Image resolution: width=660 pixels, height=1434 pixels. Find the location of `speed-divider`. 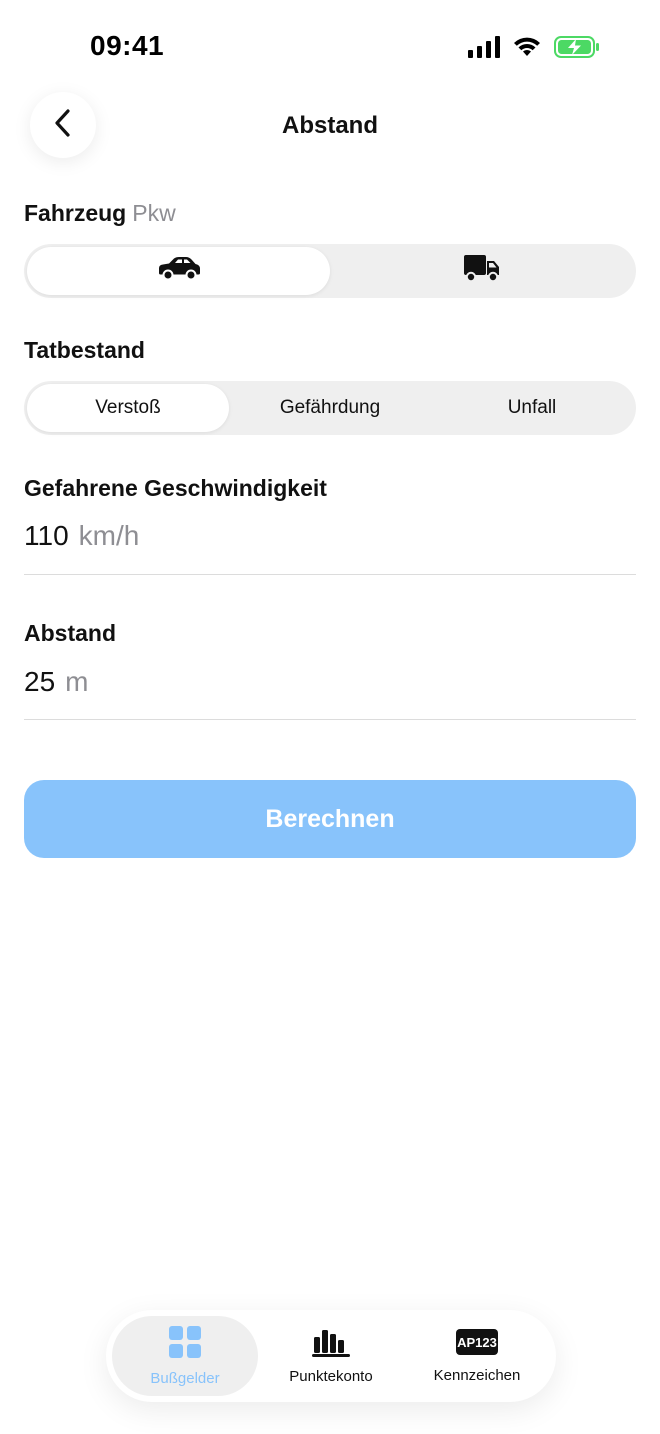

speed-divider is located at coordinates (330, 574).